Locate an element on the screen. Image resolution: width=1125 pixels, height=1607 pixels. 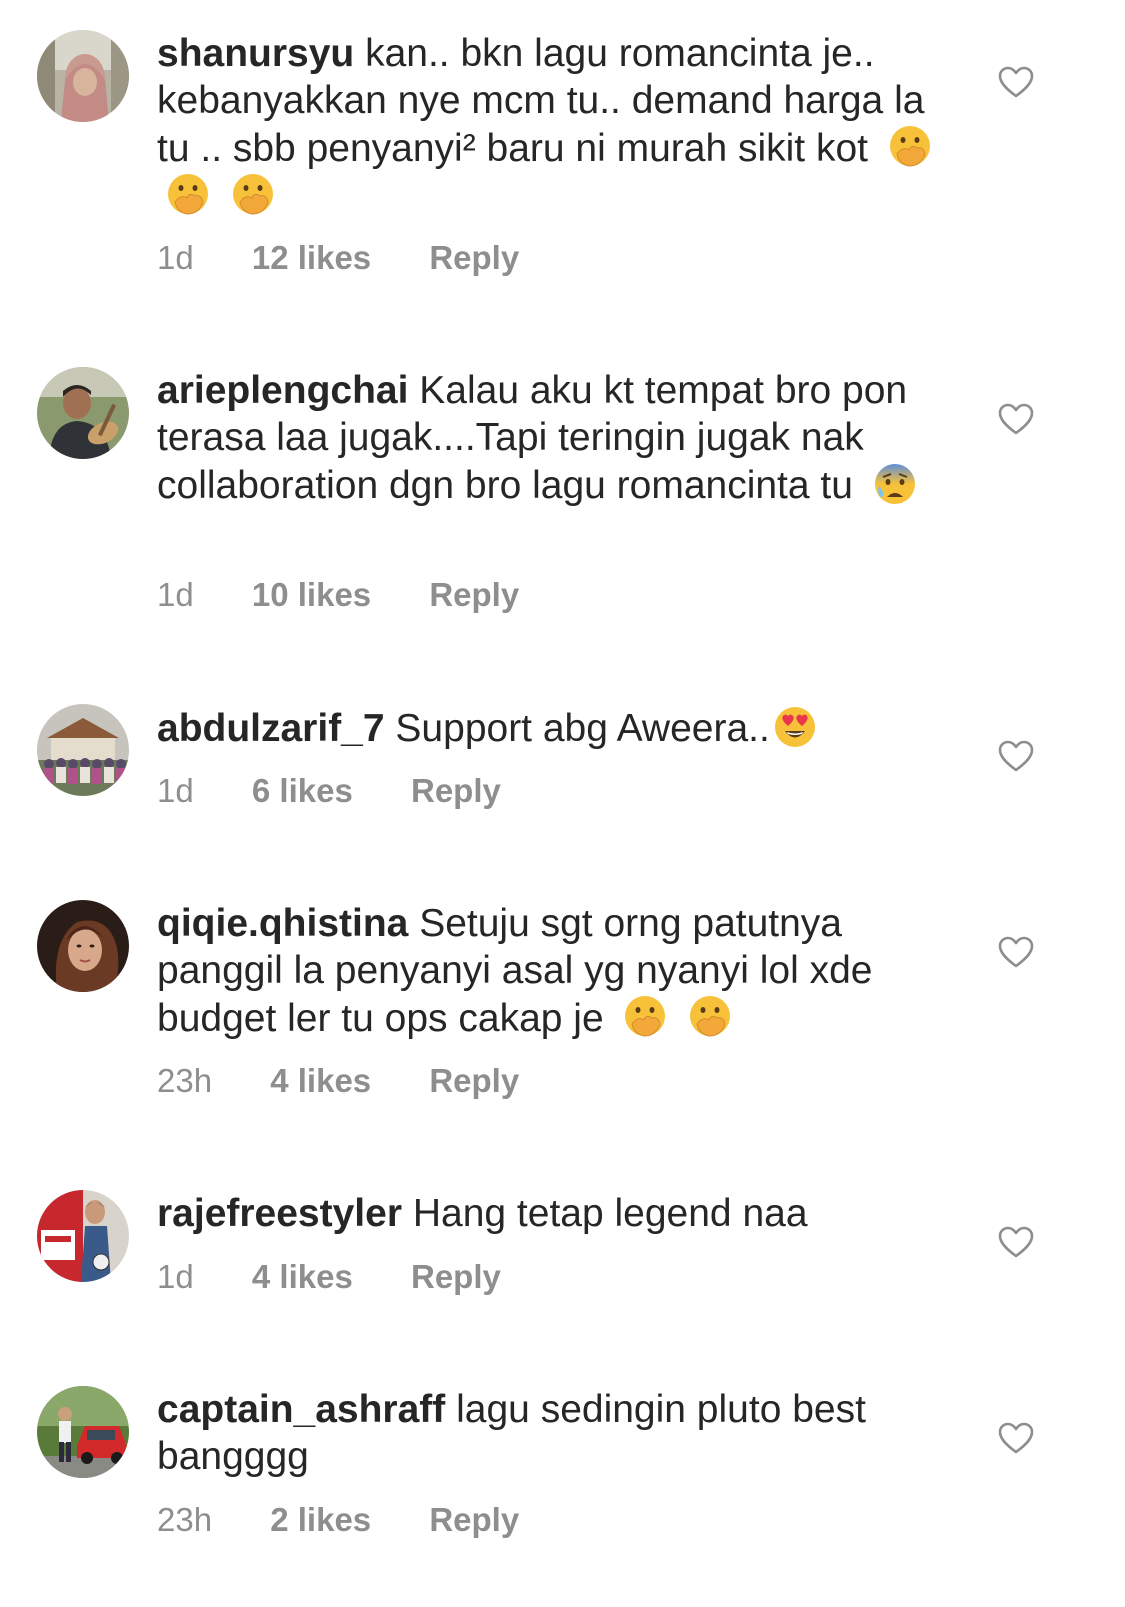
comment-likes: 12 likes is located at coordinates (311, 258).